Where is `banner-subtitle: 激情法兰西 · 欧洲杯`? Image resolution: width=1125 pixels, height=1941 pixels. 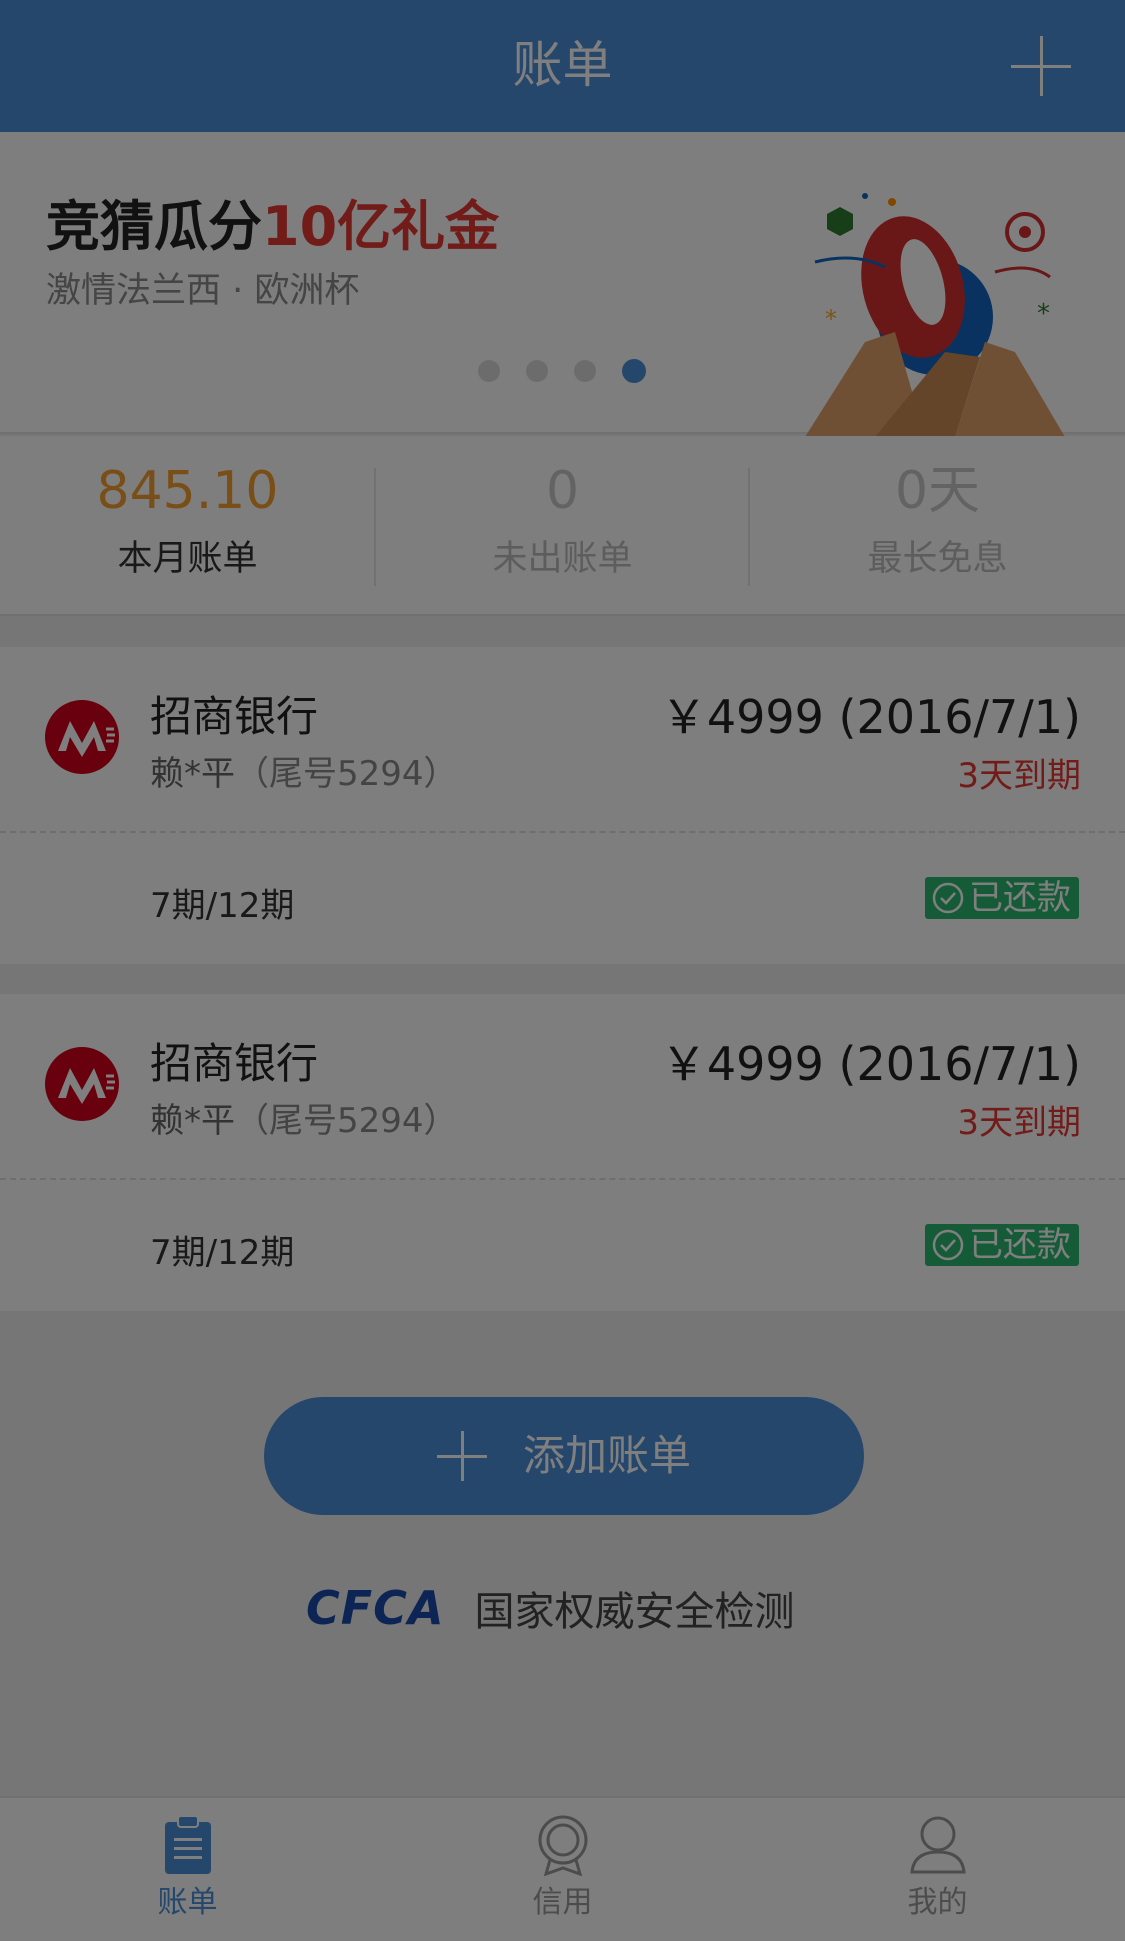 banner-subtitle: 激情法兰西 · 欧洲杯 is located at coordinates (203, 291).